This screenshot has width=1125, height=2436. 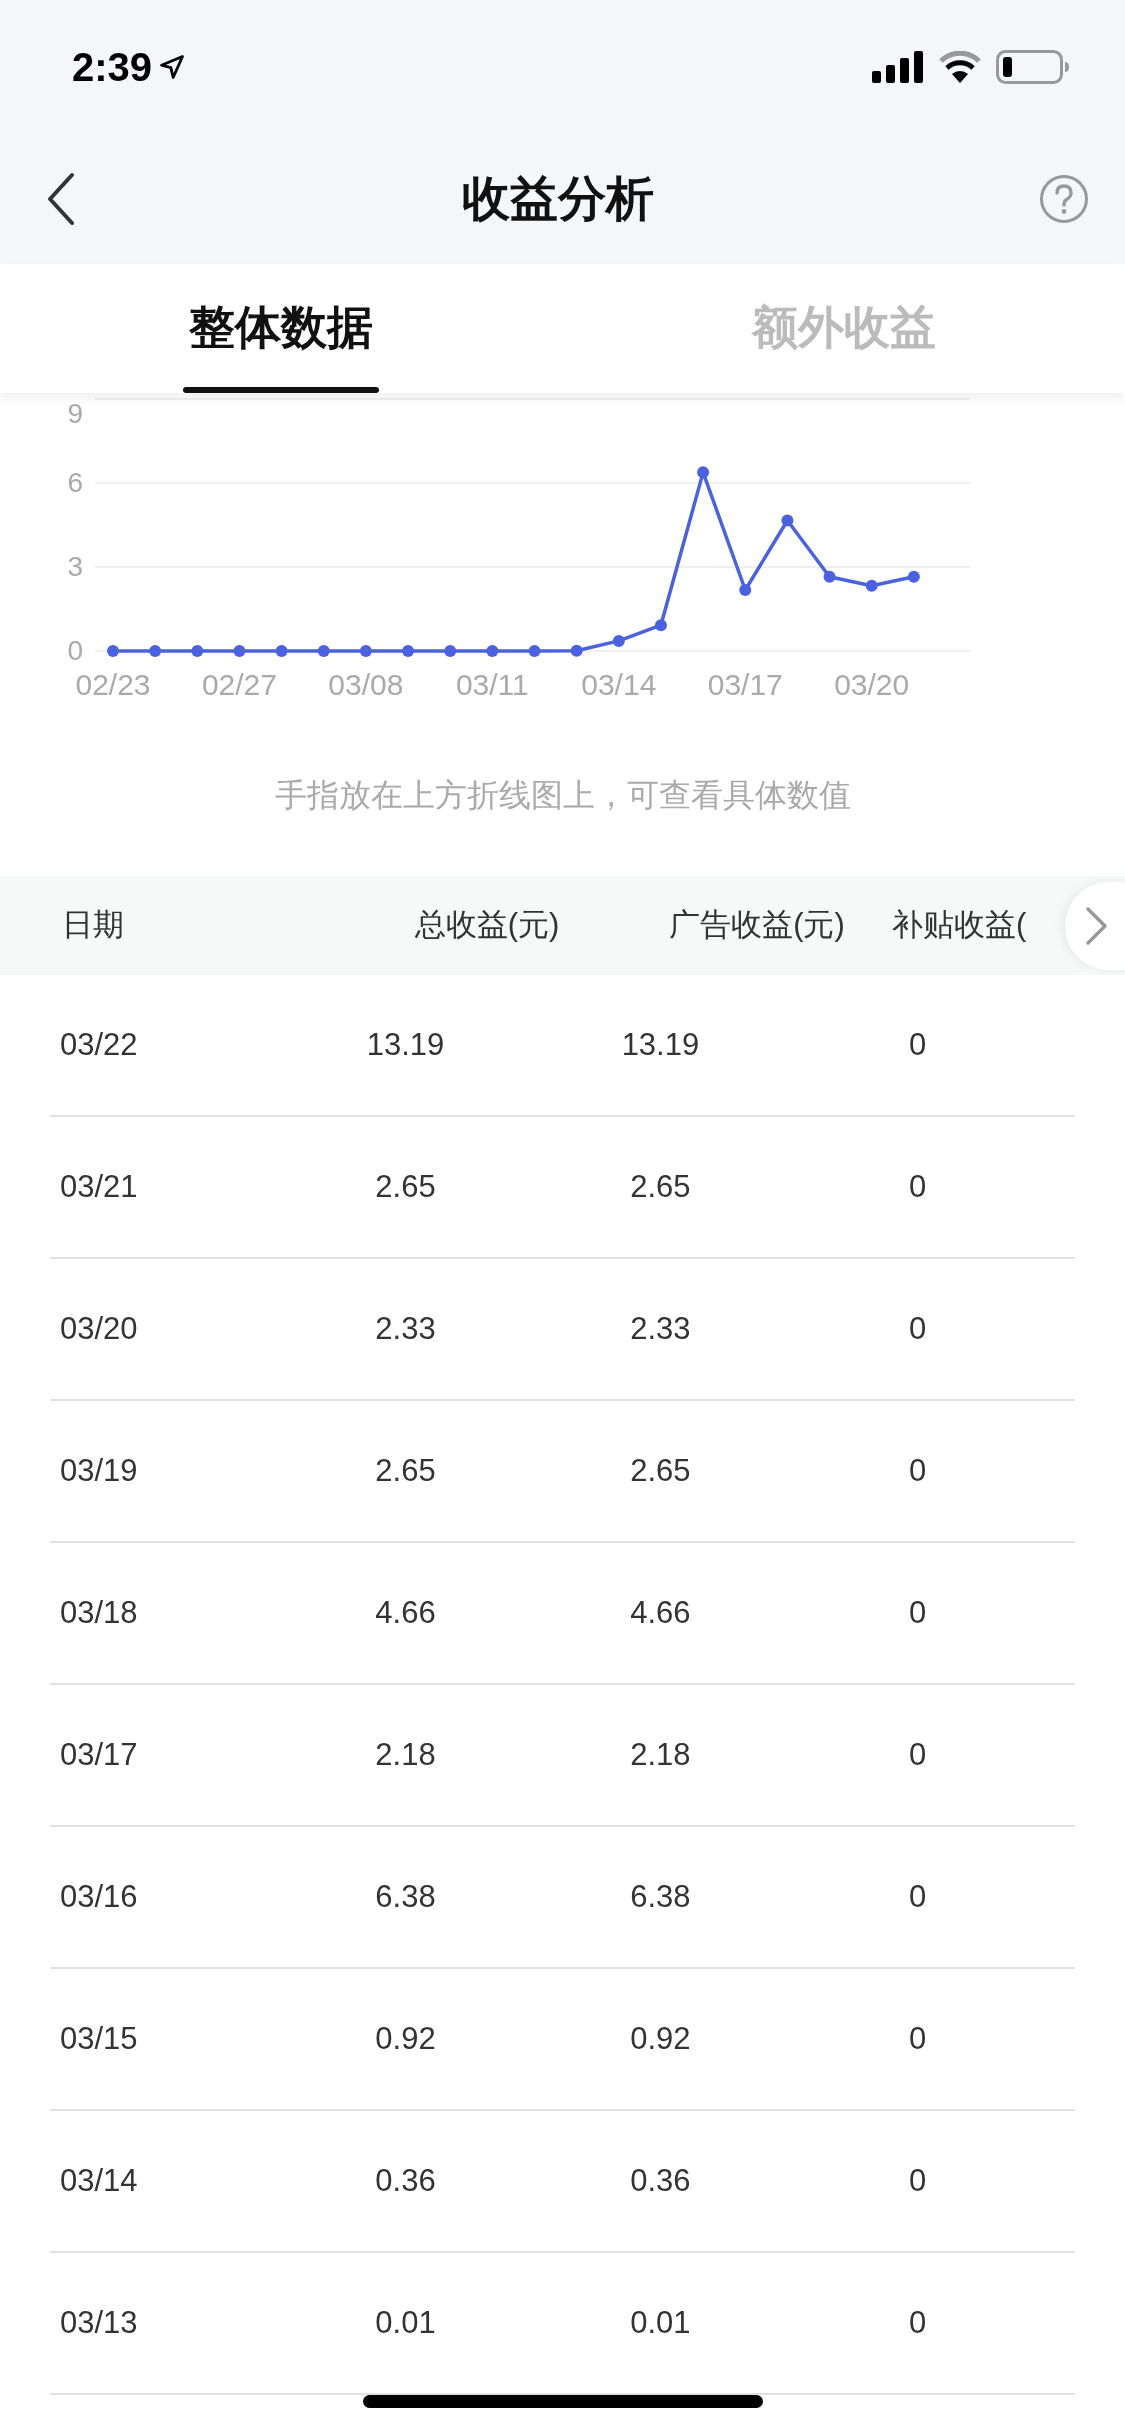 I want to click on battery-icon, so click(x=1033, y=67).